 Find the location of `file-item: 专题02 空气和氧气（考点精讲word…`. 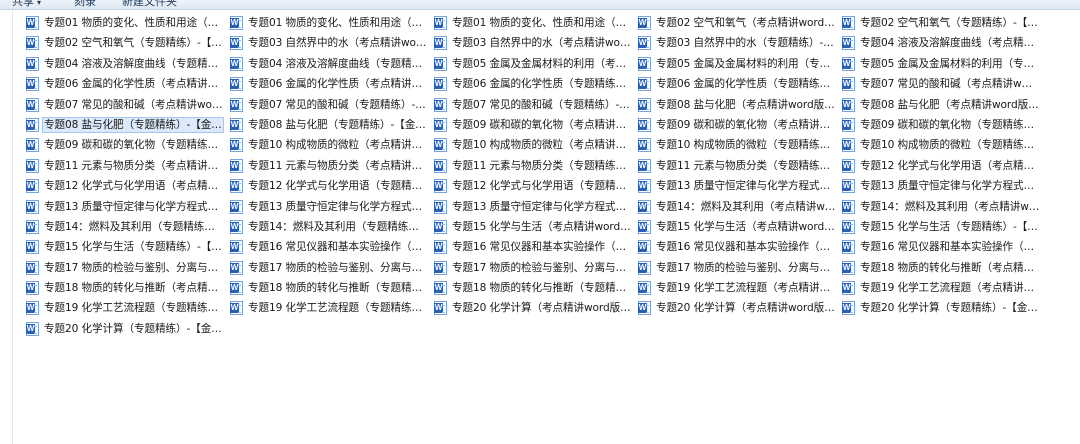

file-item: 专题02 空气和氧气（考点精讲word… is located at coordinates (740, 23).